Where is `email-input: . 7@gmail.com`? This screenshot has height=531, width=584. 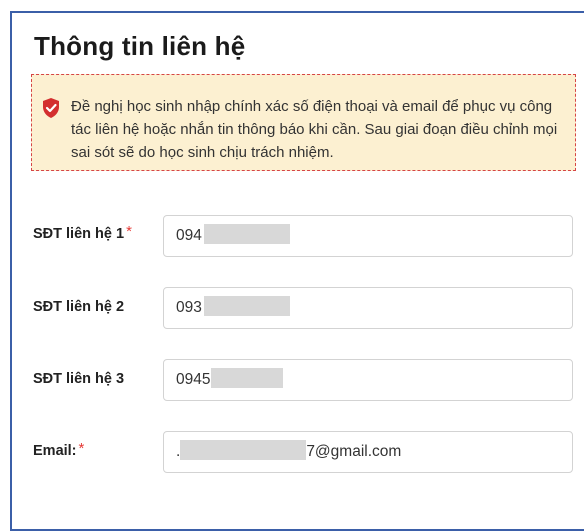
email-input: . 7@gmail.com is located at coordinates (368, 452).